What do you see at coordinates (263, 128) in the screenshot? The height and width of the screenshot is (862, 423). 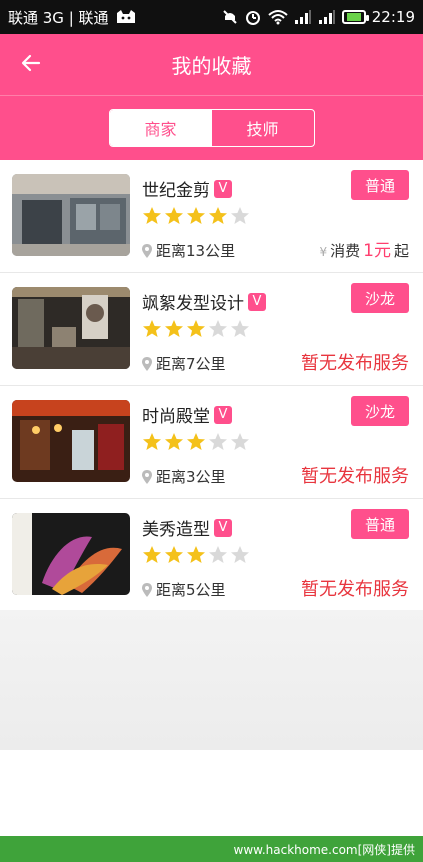 I see `tab-technicians: 技师` at bounding box center [263, 128].